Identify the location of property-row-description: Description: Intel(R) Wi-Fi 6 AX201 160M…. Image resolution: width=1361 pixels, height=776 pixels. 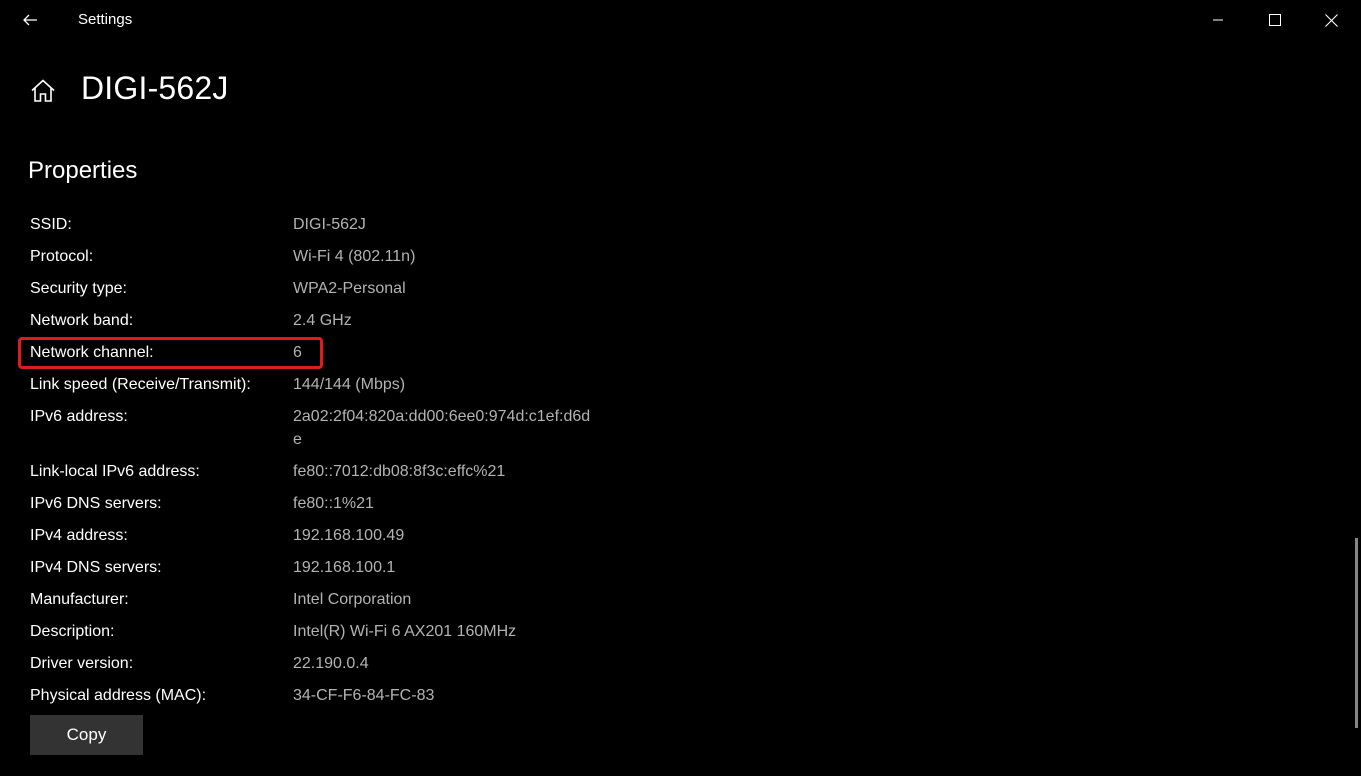
(311, 636).